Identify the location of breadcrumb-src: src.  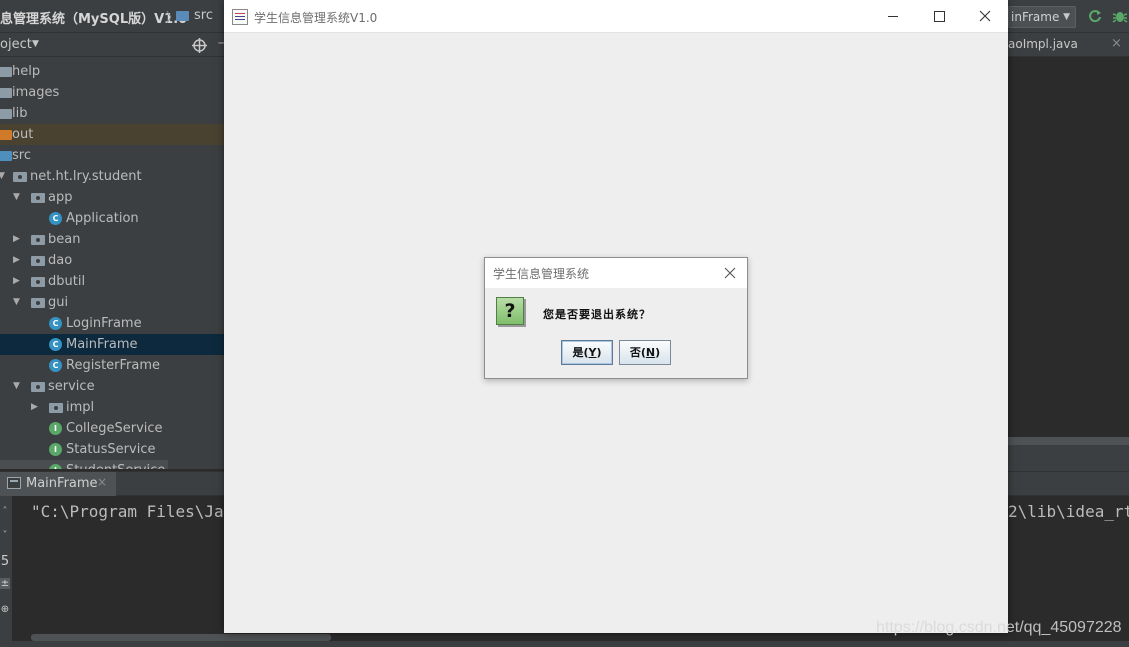
(203, 15).